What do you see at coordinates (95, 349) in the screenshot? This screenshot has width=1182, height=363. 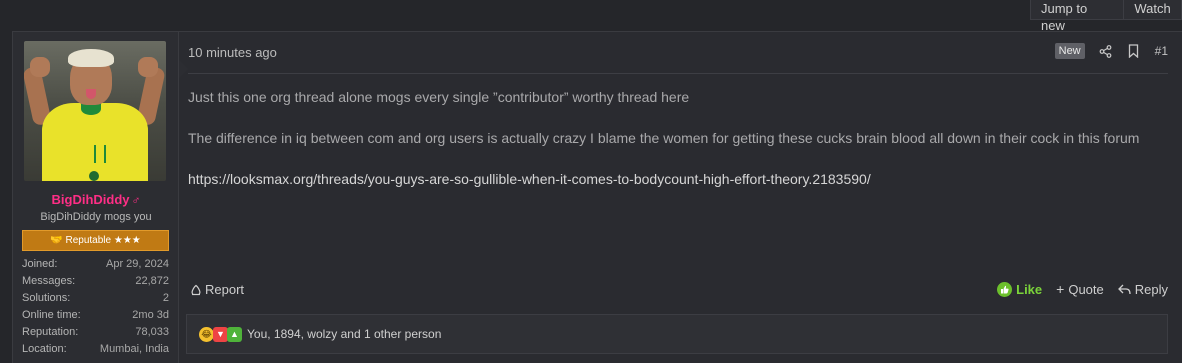 I see `stat-location: Location: Mumbai, India` at bounding box center [95, 349].